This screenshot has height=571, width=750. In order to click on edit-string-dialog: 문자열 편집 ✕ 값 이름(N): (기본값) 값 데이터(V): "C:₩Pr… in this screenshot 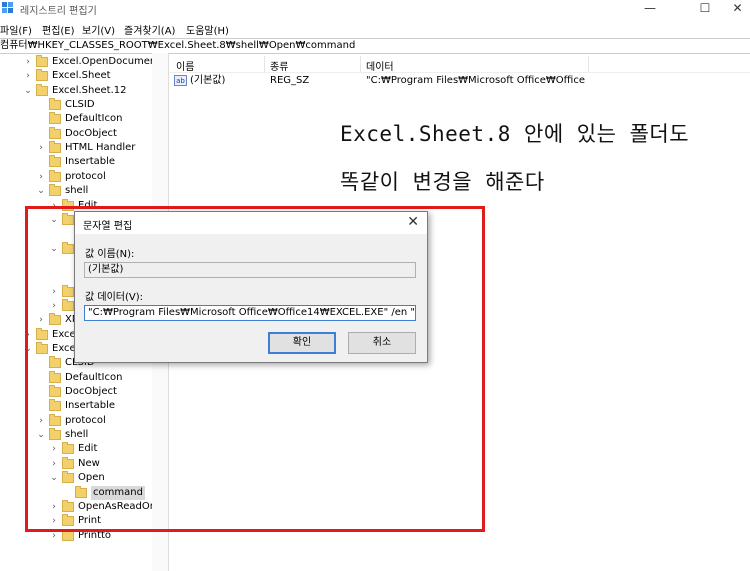, I will do `click(251, 287)`.